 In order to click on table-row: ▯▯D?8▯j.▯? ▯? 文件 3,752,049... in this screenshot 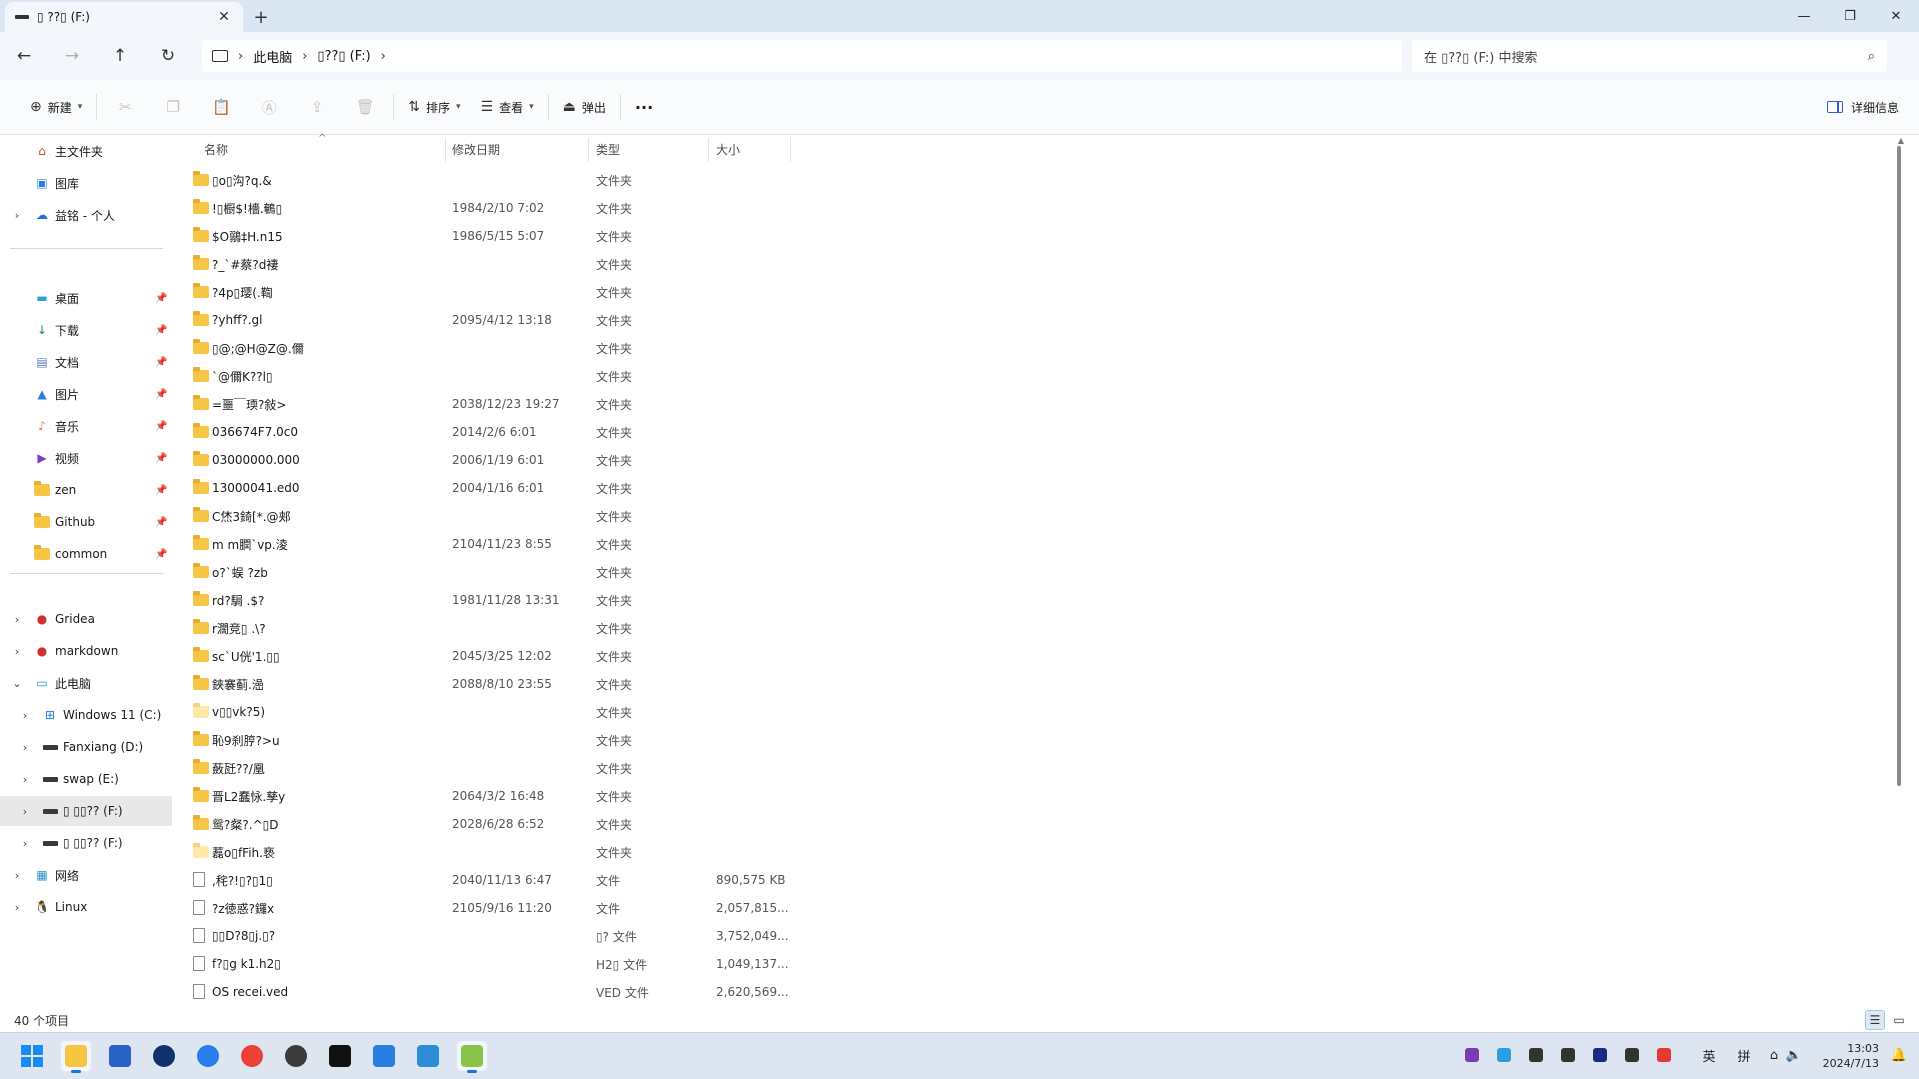, I will do `click(572, 936)`.